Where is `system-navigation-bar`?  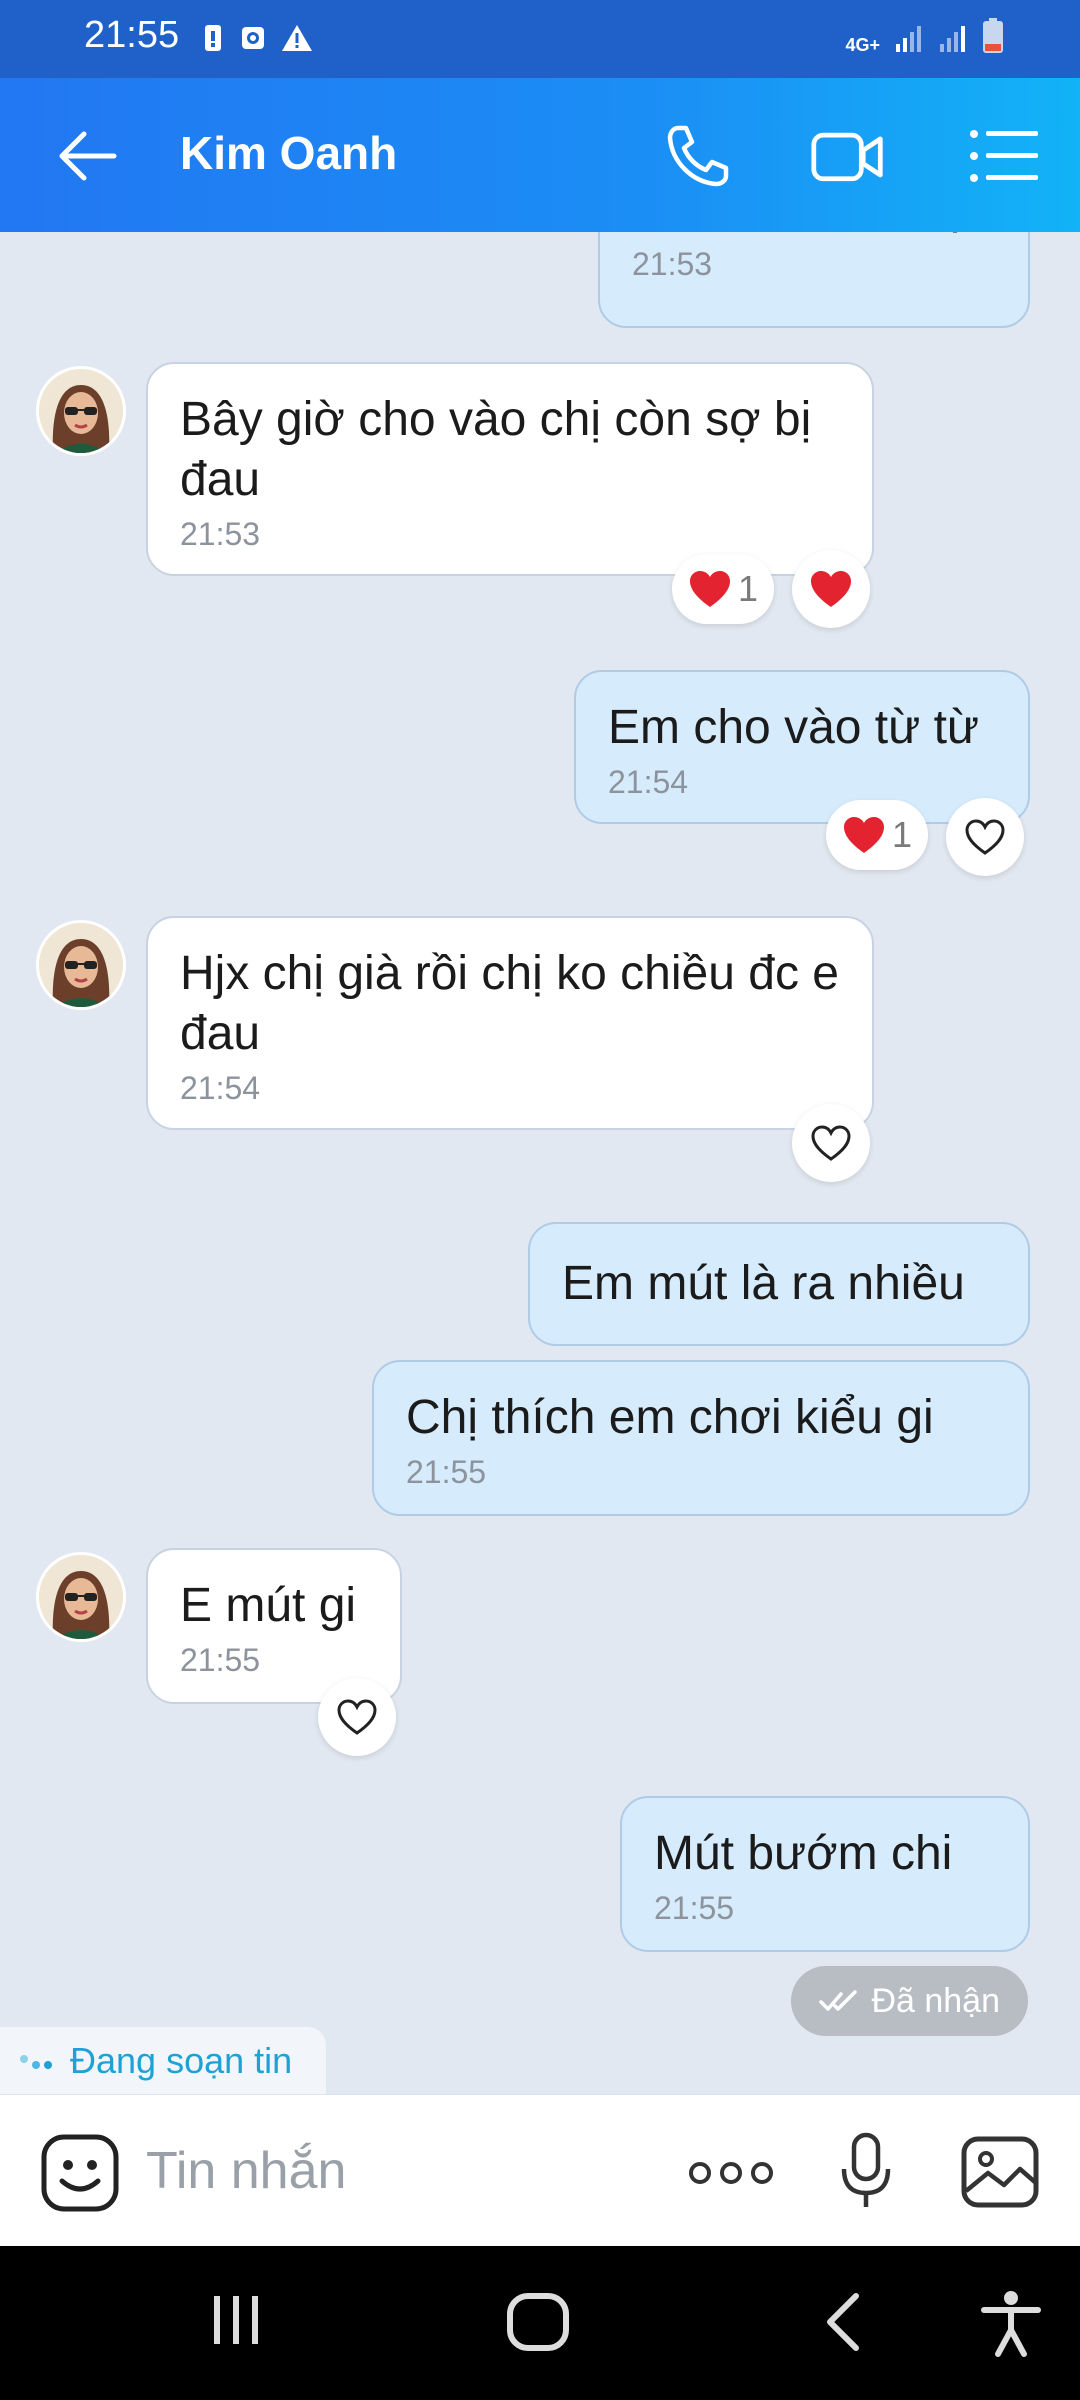 system-navigation-bar is located at coordinates (540, 2323).